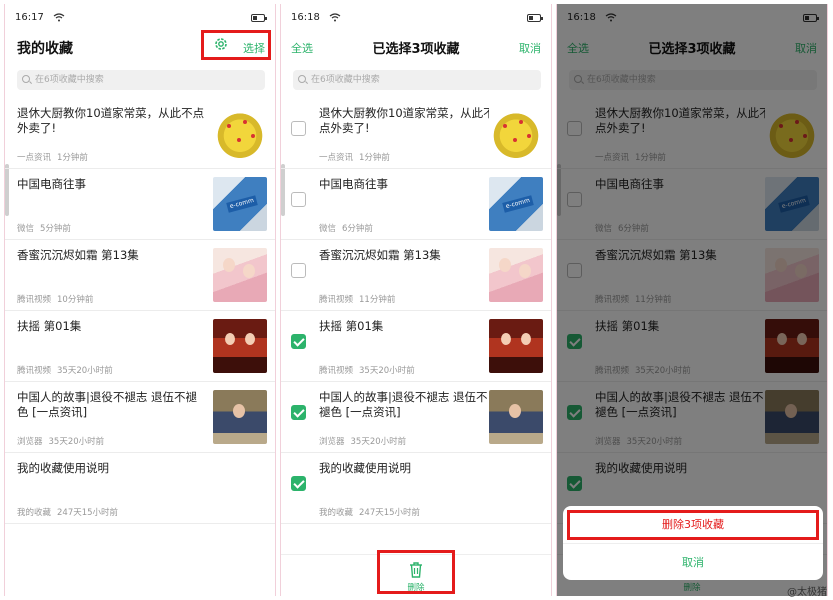 The height and width of the screenshot is (600, 833). I want to click on item-time: 11分钟前, so click(377, 300).